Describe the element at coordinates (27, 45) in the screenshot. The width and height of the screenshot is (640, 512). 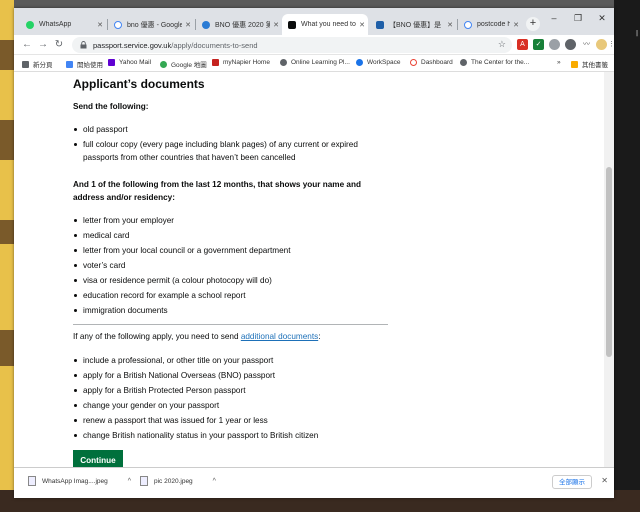
I see `back-icon: ←` at that location.